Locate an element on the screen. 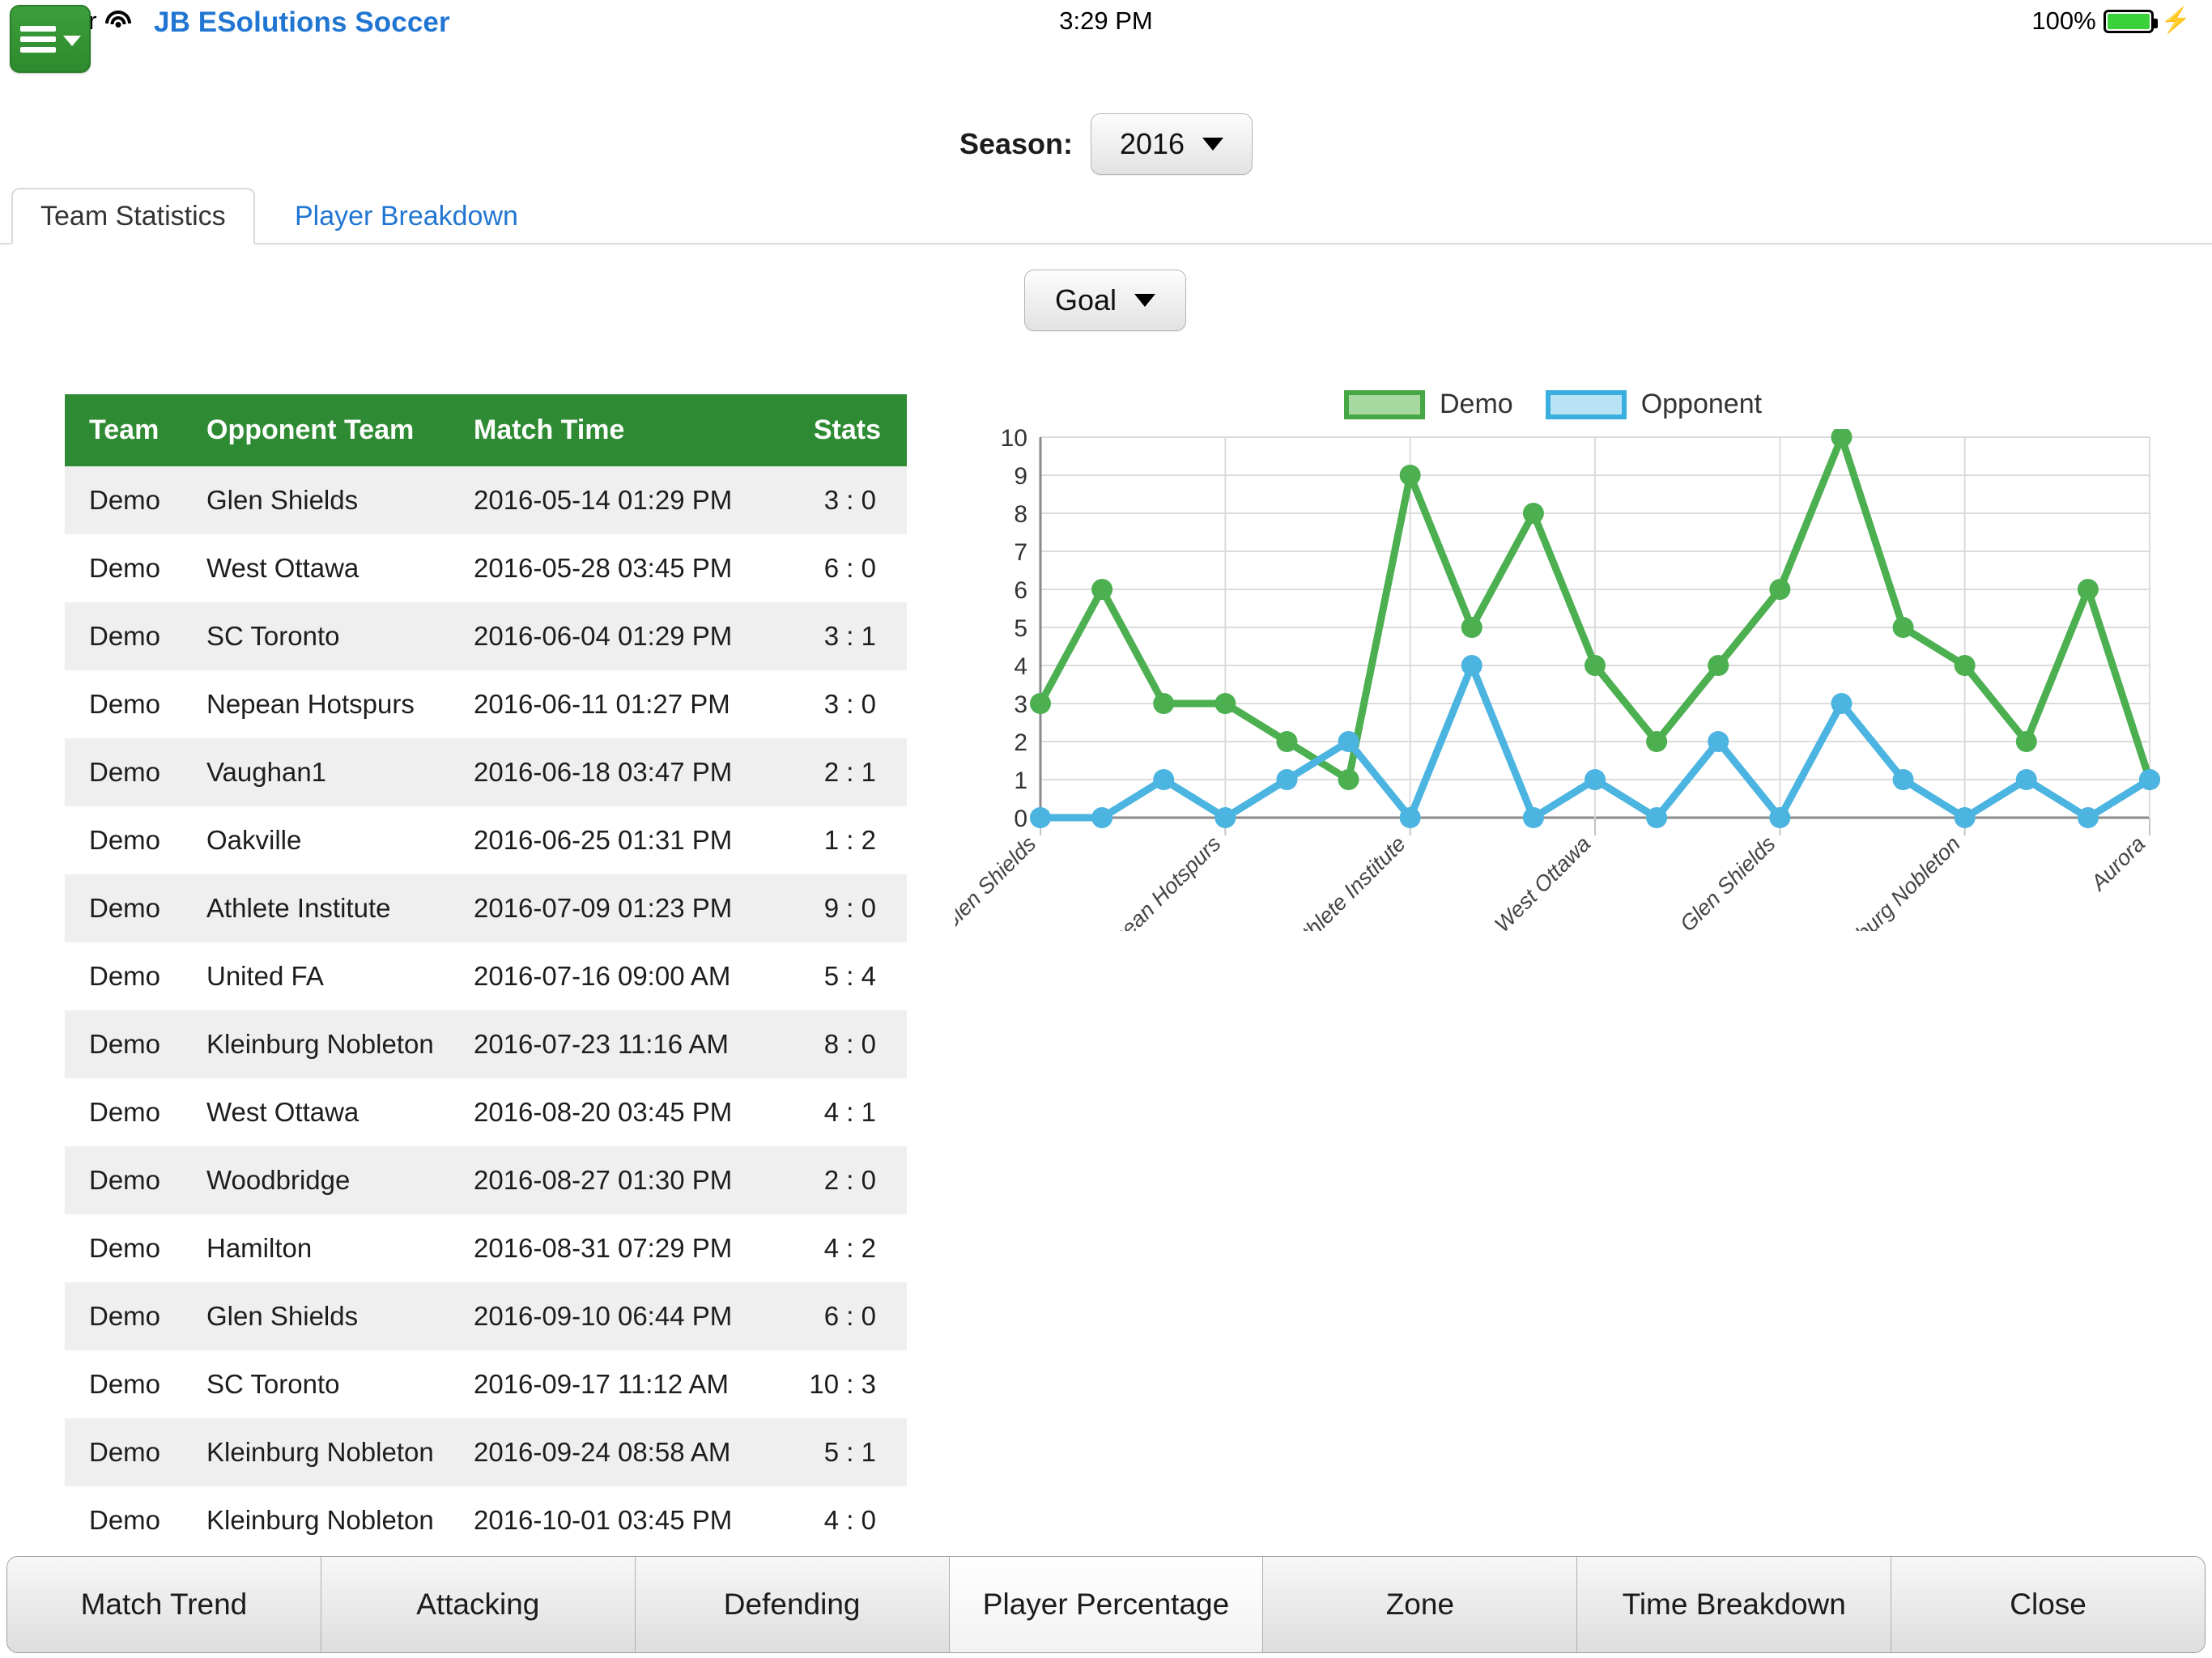 This screenshot has width=2212, height=1658. toolbar-button-time-breakdown: Time Breakdown is located at coordinates (1734, 1604).